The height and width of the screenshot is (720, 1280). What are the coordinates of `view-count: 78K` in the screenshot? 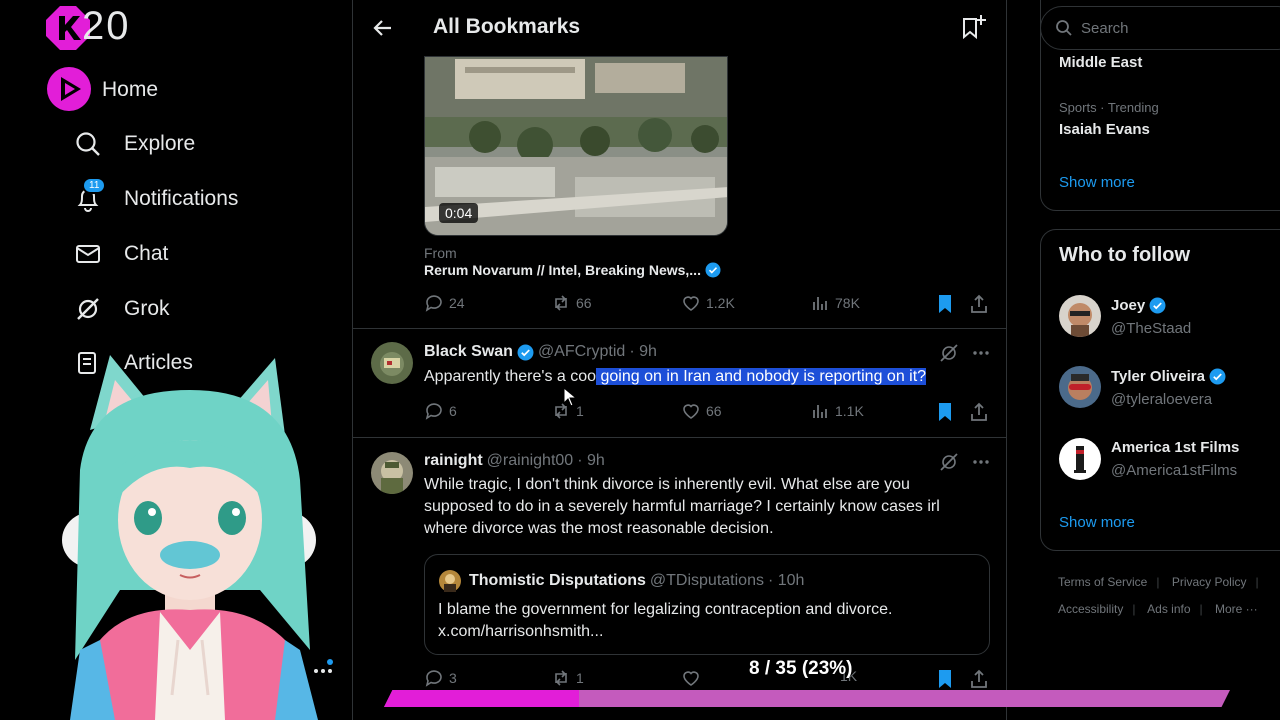 It's located at (847, 303).